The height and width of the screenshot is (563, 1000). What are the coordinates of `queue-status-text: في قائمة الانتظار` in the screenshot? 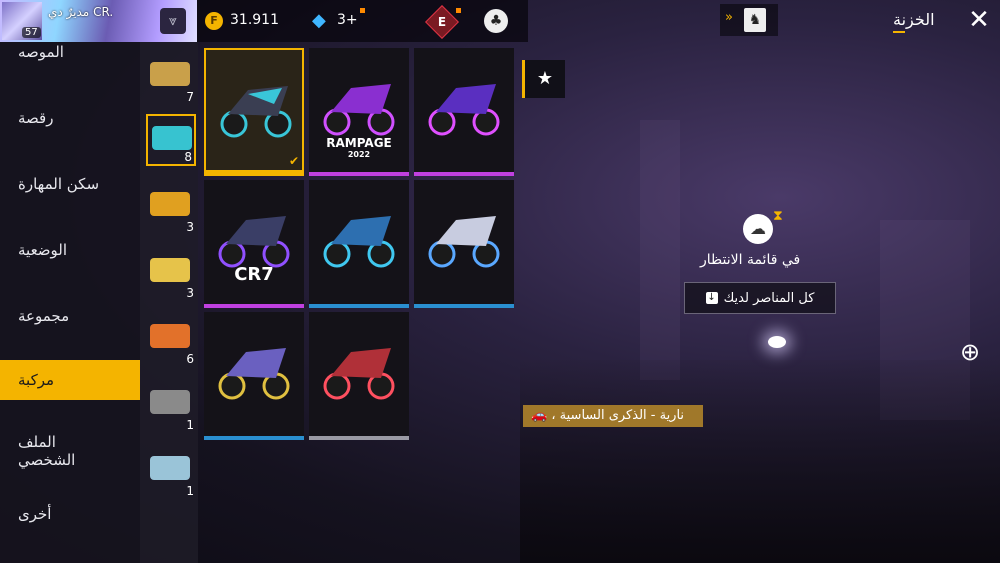 It's located at (750, 260).